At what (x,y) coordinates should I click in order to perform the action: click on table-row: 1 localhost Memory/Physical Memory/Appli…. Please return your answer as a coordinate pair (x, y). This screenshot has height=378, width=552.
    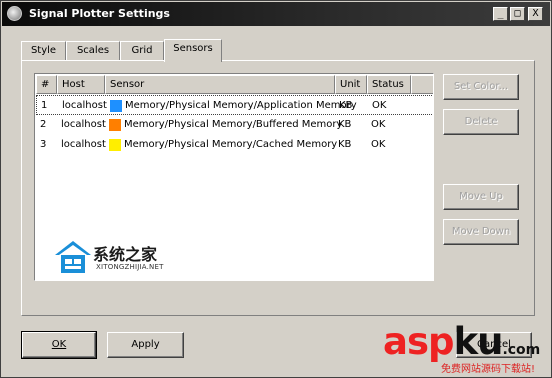
    Looking at the image, I should click on (234, 105).